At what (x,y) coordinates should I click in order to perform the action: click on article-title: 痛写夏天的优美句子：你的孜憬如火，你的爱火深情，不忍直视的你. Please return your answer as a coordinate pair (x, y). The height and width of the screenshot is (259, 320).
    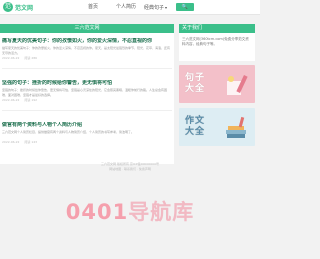
    Looking at the image, I should click on (87, 41).